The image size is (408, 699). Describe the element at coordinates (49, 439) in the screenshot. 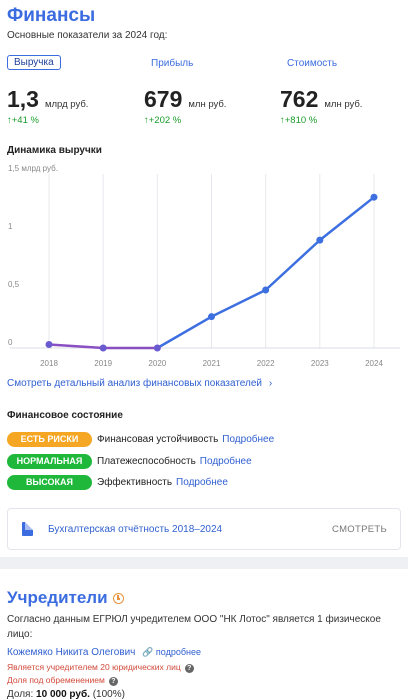

I see `risk-badge: ЕСТЬ РИСКИ` at that location.